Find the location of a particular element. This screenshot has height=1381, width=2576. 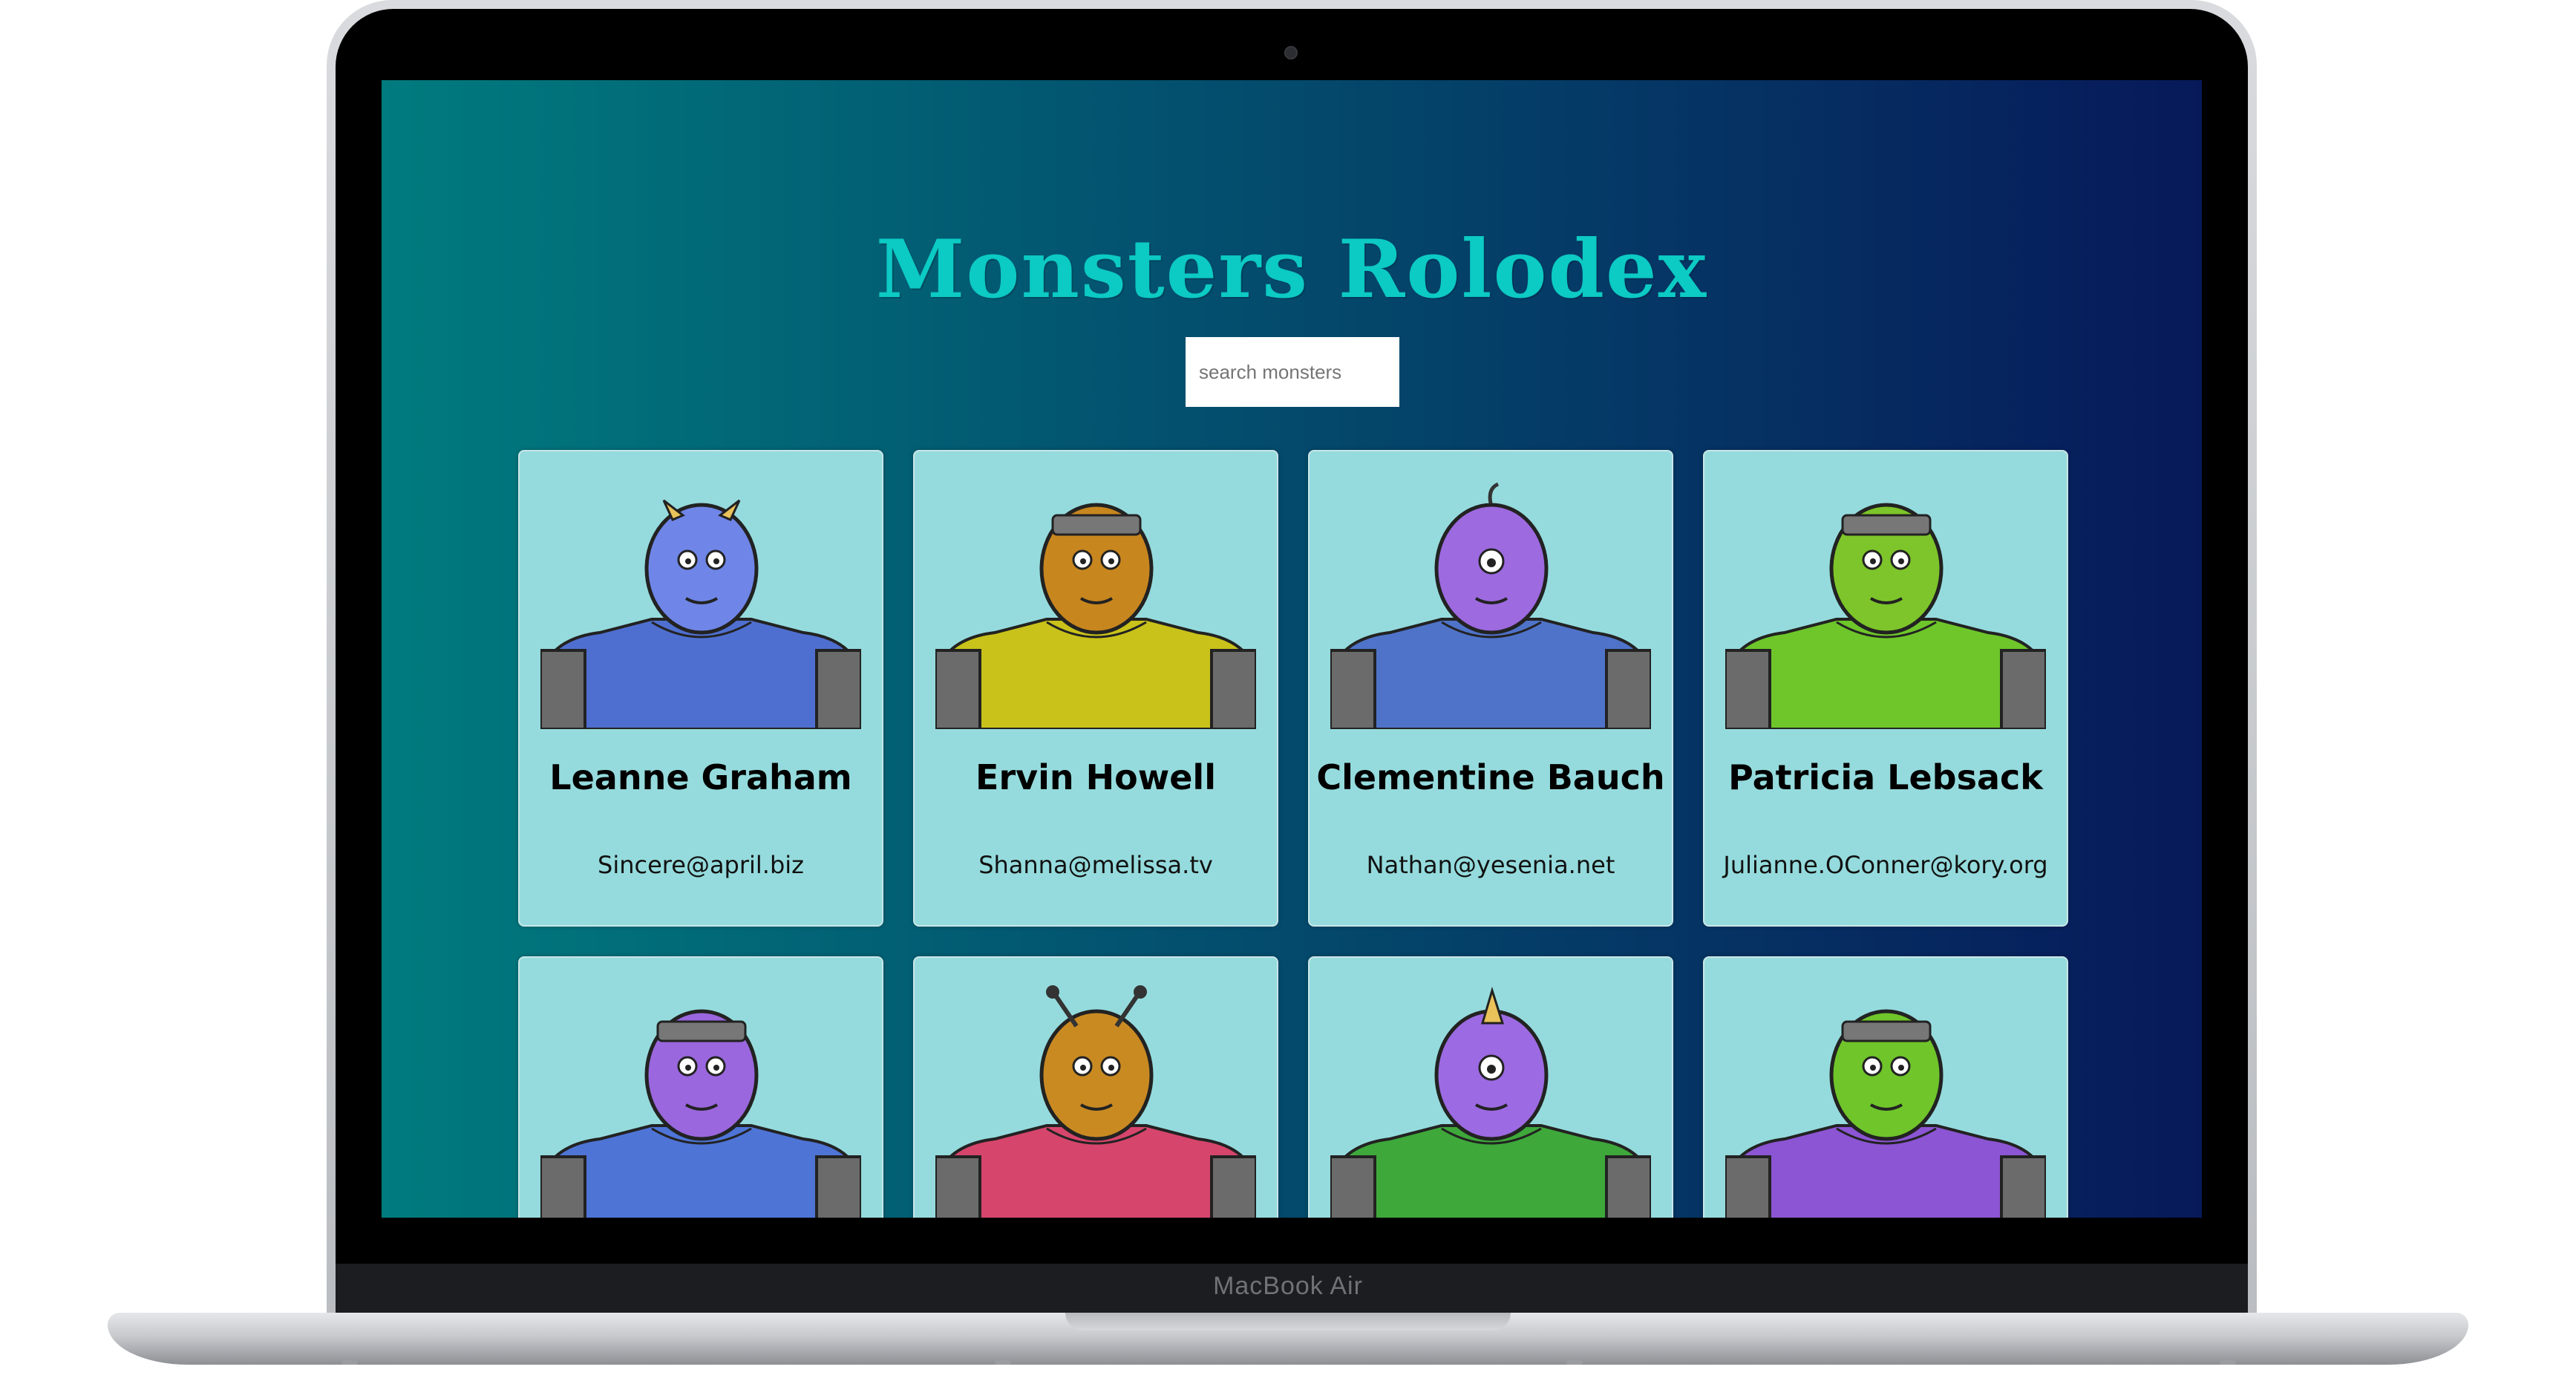

monster-card: Ervin Howell Shanna@melissa.tv is located at coordinates (1095, 688).